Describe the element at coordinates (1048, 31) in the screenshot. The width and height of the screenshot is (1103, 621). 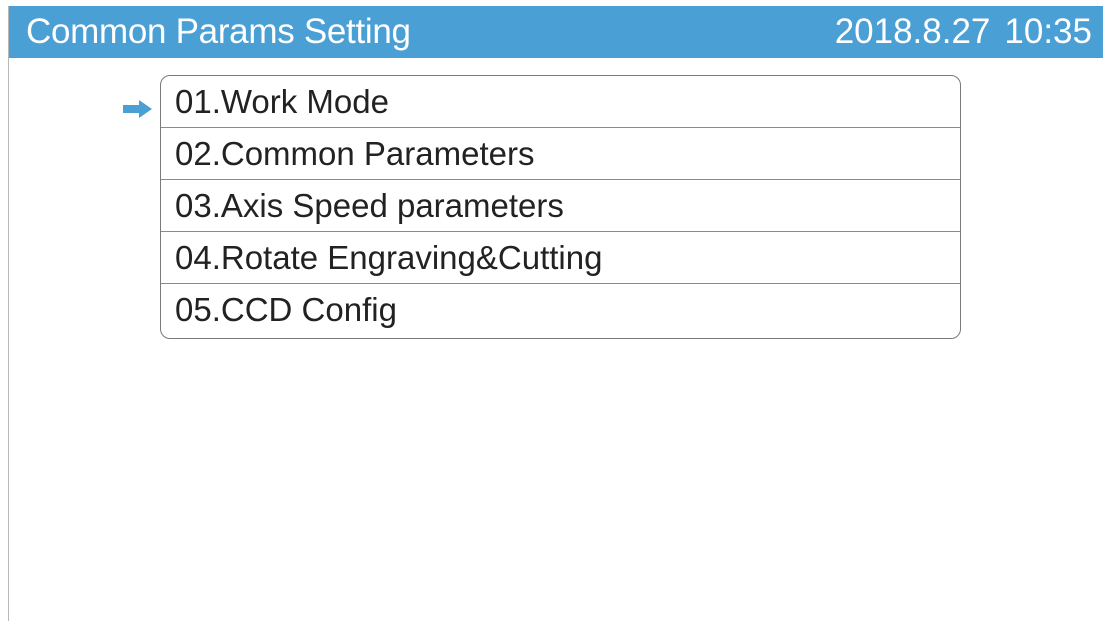
I see `time-text: 10:35` at that location.